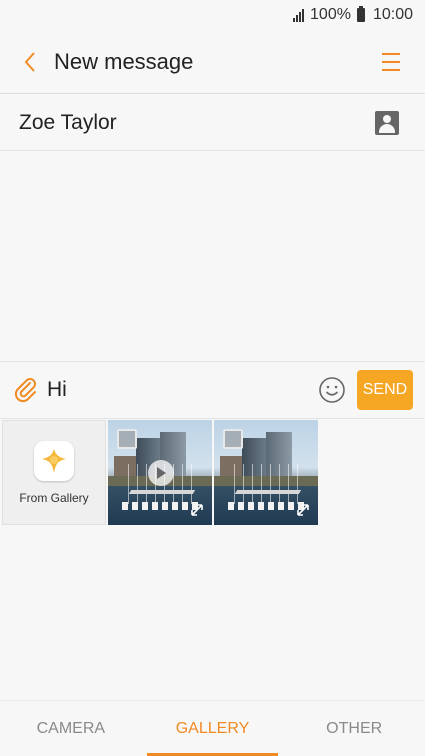 The height and width of the screenshot is (756, 425). Describe the element at coordinates (360, 14) in the screenshot. I see `battery-icon` at that location.